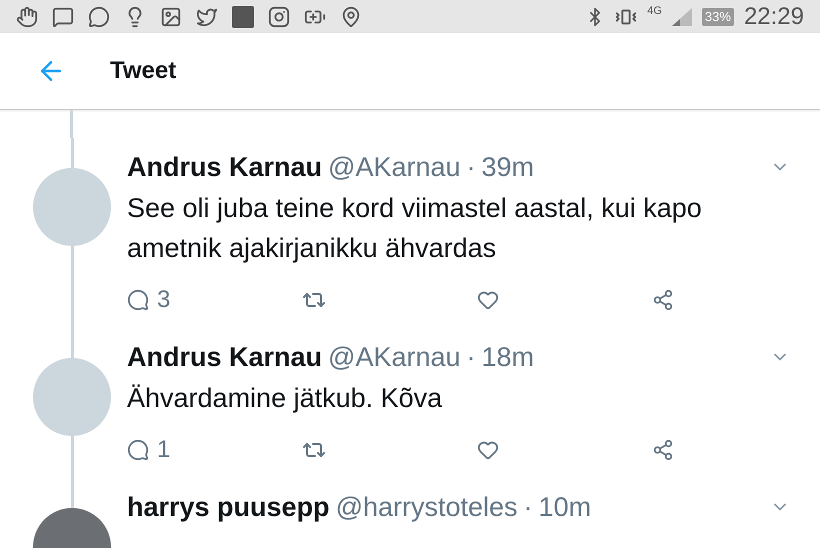 This screenshot has width=820, height=548. I want to click on clock: 22:29, so click(774, 17).